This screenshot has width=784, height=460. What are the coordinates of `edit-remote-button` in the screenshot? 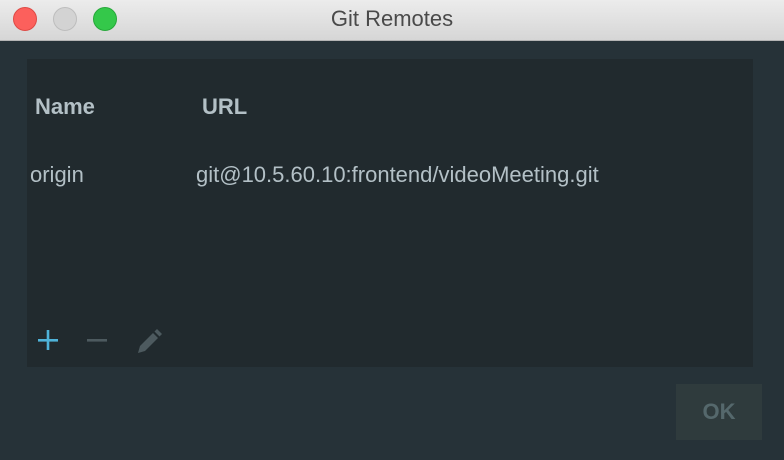 It's located at (149, 341).